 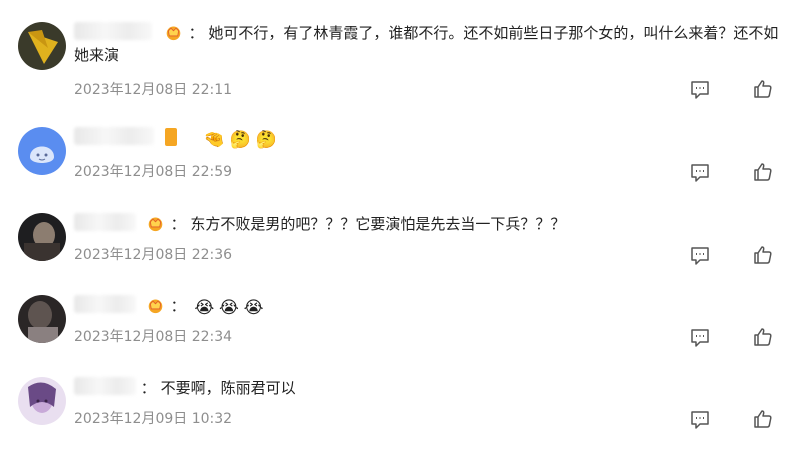 I want to click on username-decoration, so click(x=170, y=137).